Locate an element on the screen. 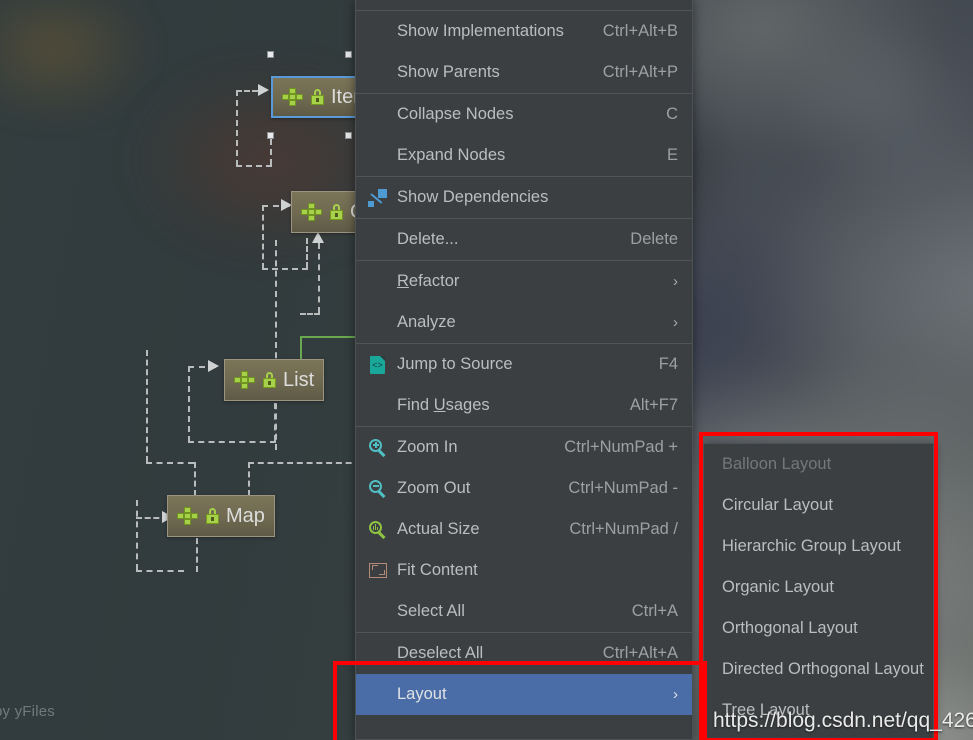 The image size is (973, 740). submenu-item-balloon-layout: Balloon Layout is located at coordinates (818, 464).